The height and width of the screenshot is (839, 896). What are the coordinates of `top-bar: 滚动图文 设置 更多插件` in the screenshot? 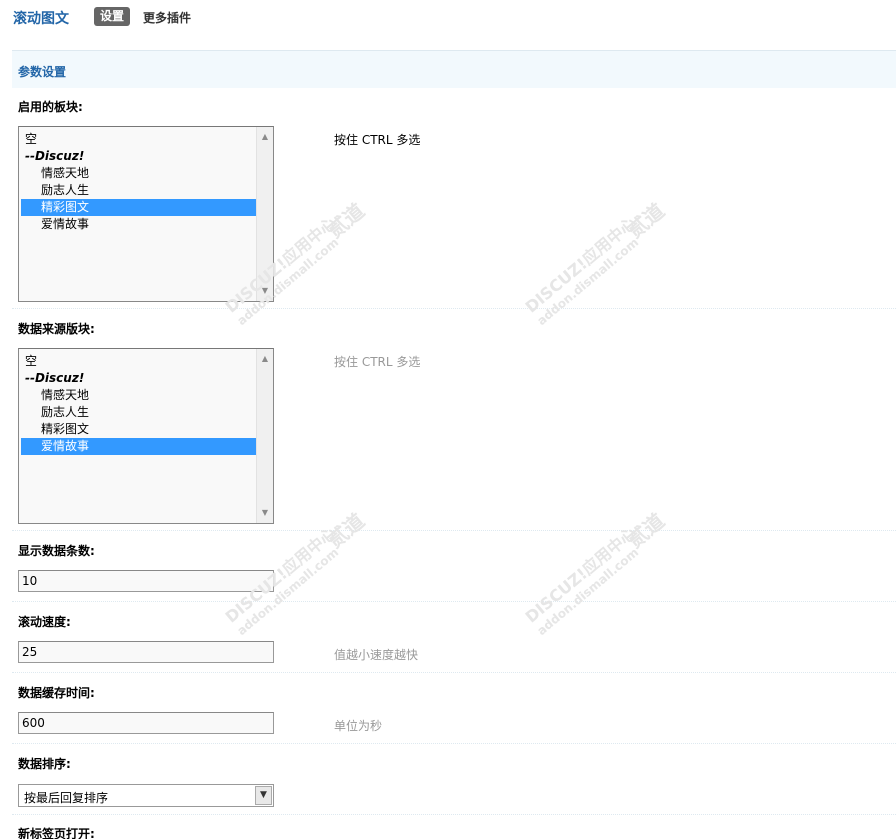 It's located at (448, 18).